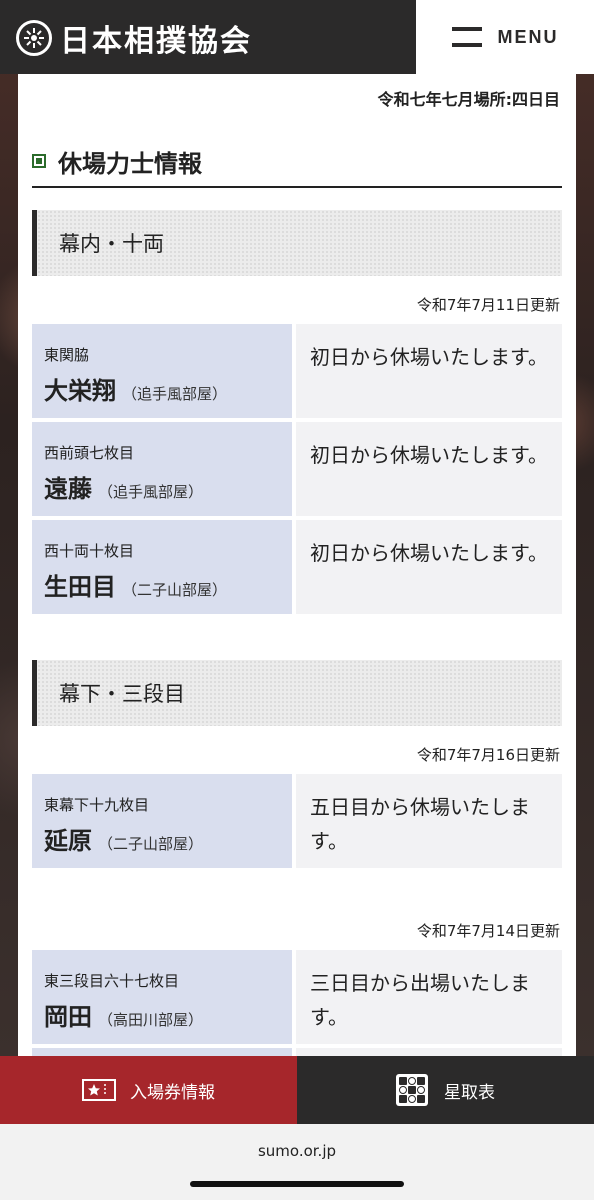 The height and width of the screenshot is (1200, 594). What do you see at coordinates (528, 36) in the screenshot?
I see `menu-label: MENU` at bounding box center [528, 36].